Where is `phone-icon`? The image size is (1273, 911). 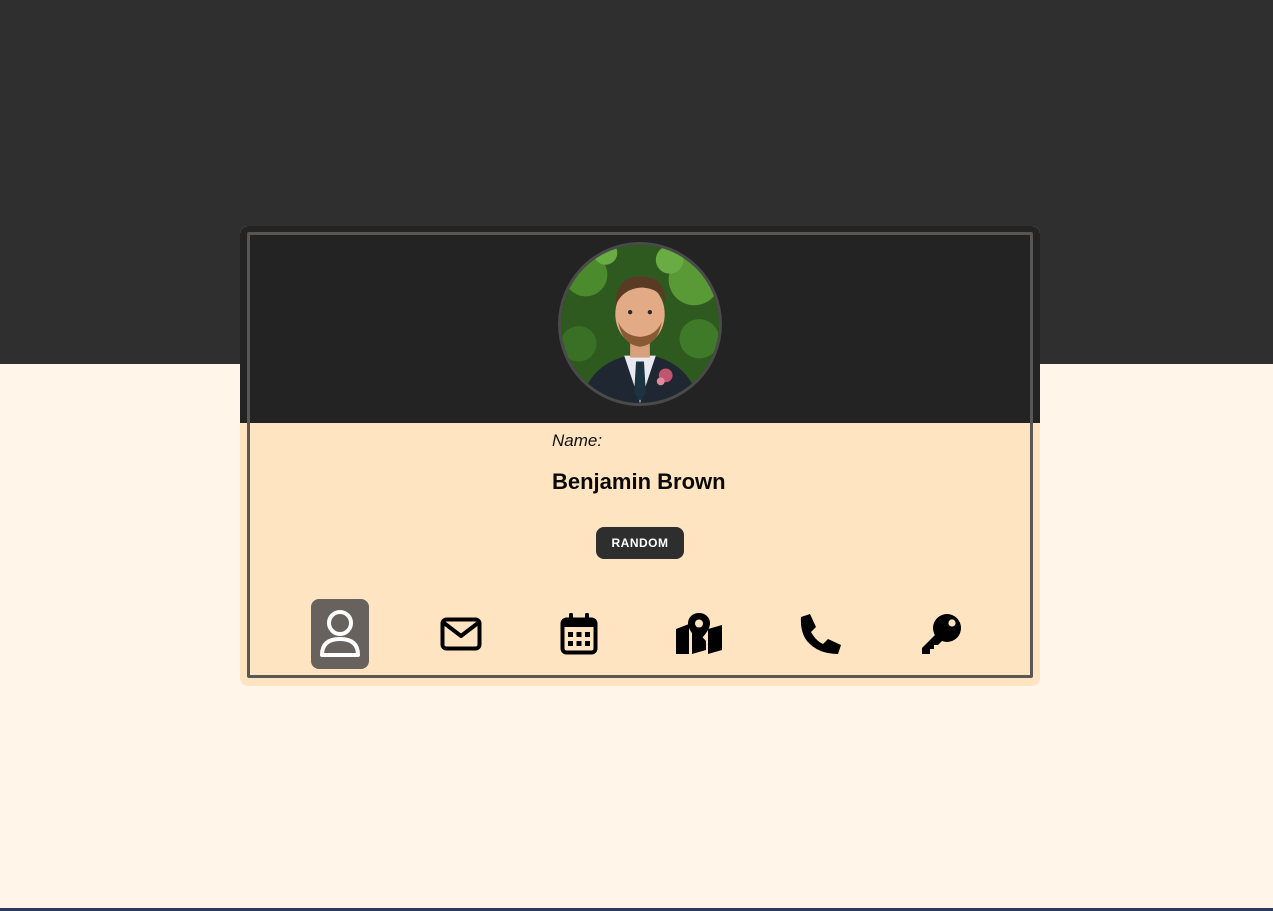 phone-icon is located at coordinates (820, 634).